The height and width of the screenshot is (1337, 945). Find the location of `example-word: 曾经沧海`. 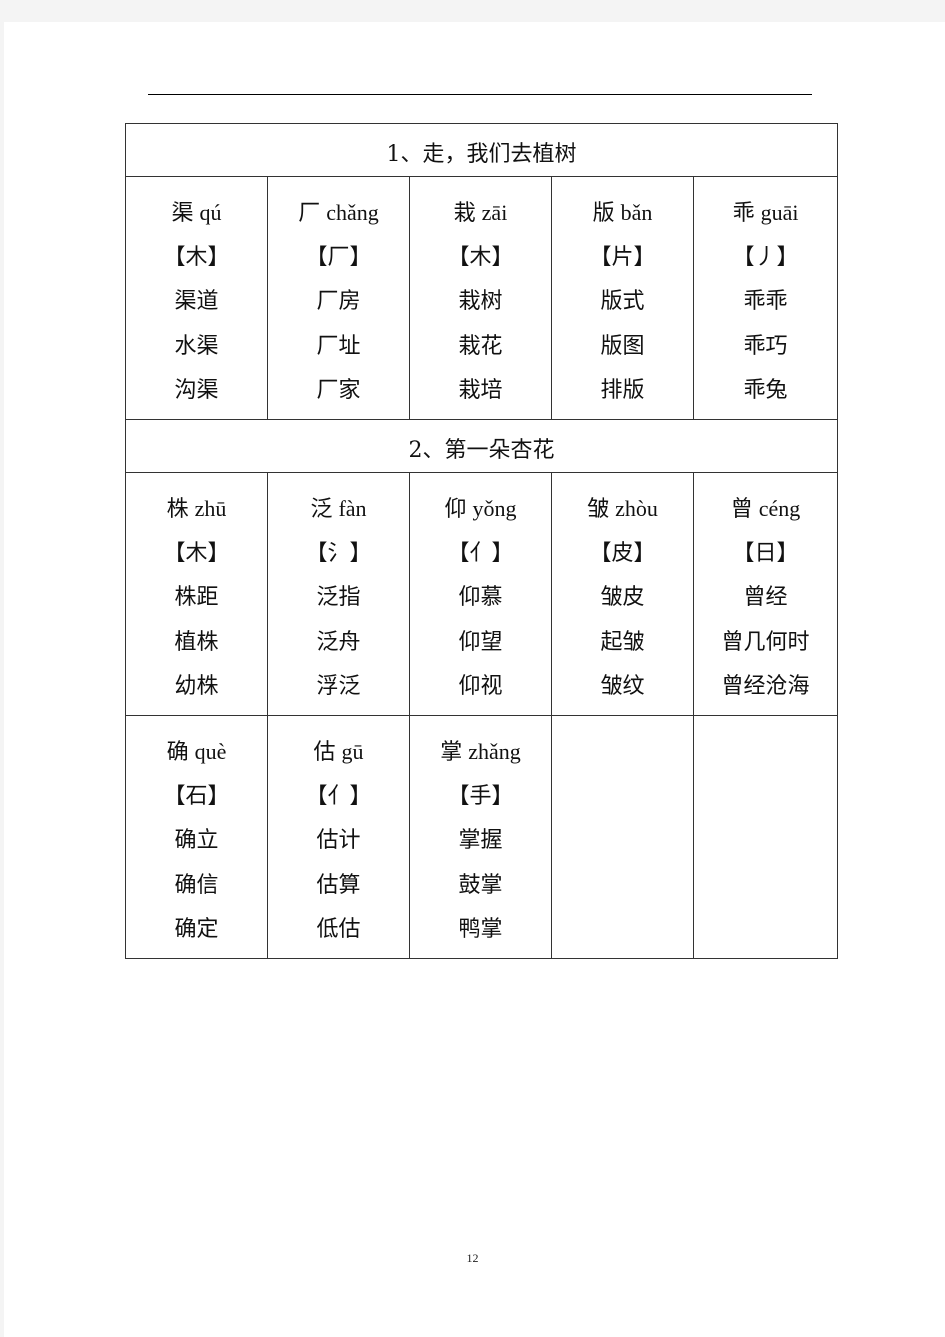

example-word: 曾经沧海 is located at coordinates (765, 686).